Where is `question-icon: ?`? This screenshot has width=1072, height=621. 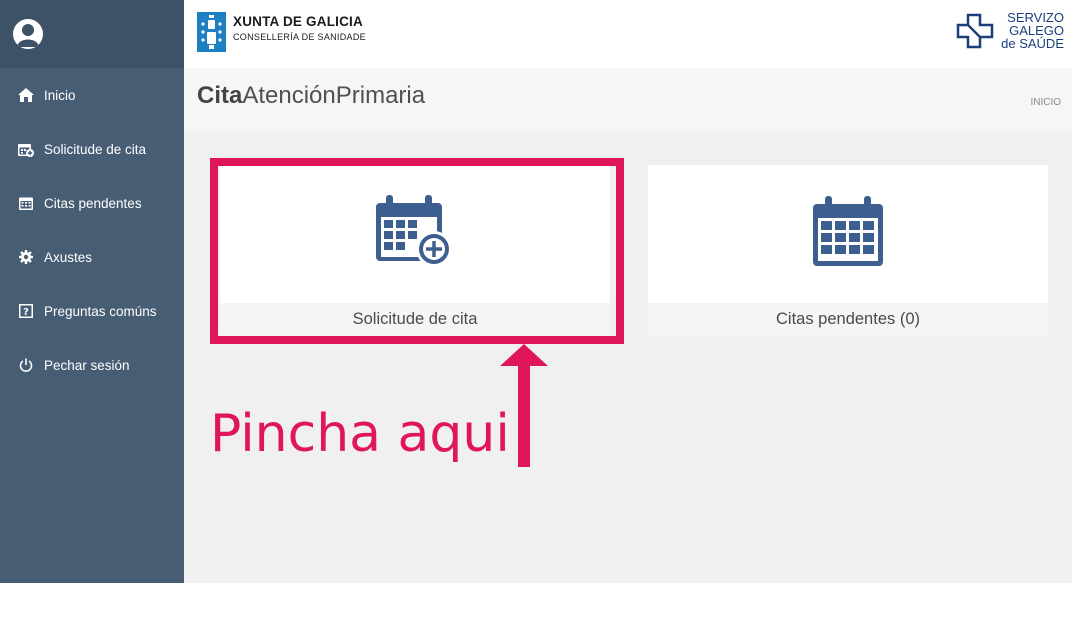 question-icon: ? is located at coordinates (26, 311).